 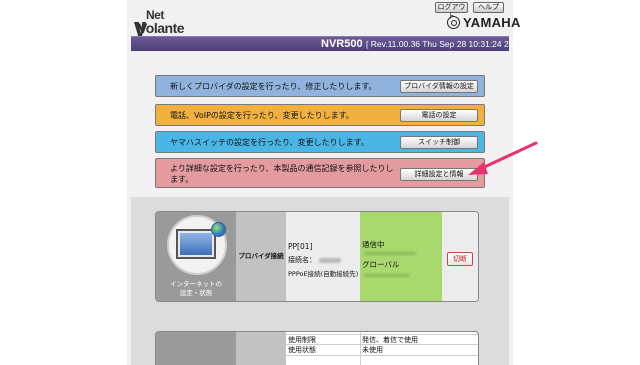 I want to click on provider-settings-row: 新しくプロバイダの設定を行ったり、修正したりします。 プロバイダ情報の設定, so click(x=320, y=86).